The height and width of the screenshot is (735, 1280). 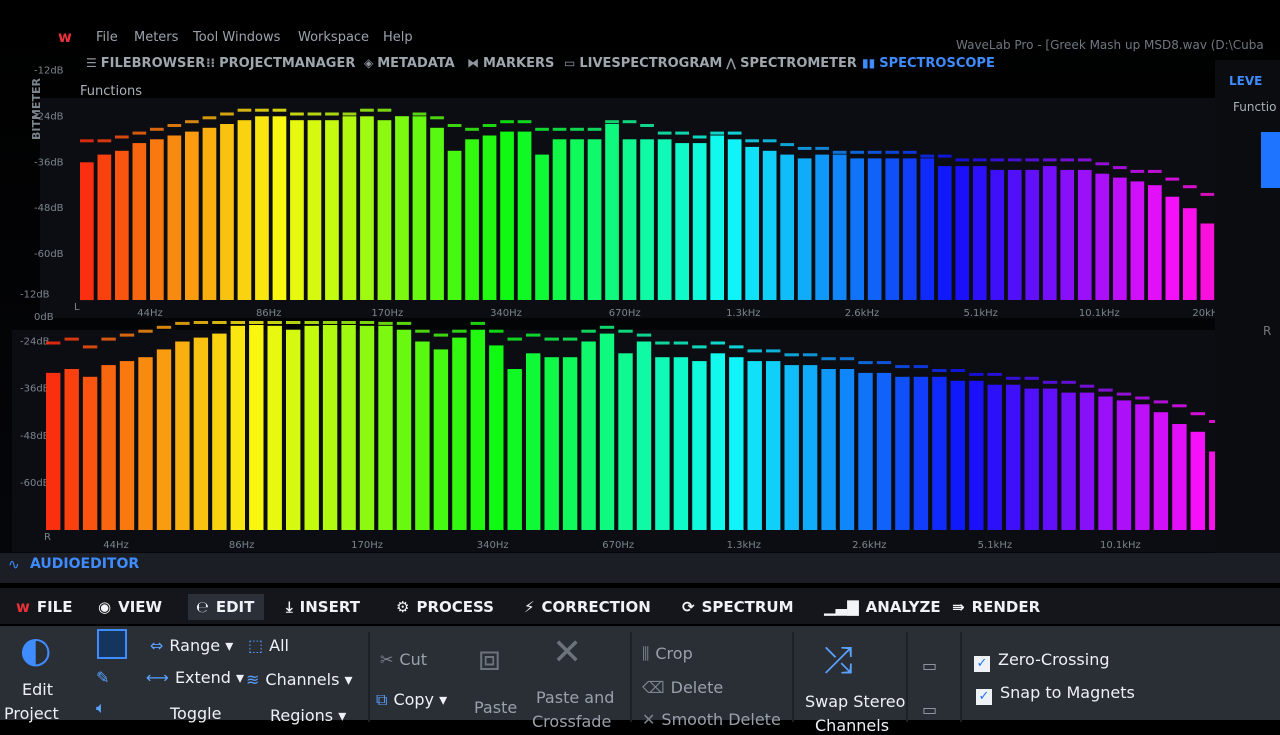 I want to click on tab-label: PROCESS, so click(x=455, y=607).